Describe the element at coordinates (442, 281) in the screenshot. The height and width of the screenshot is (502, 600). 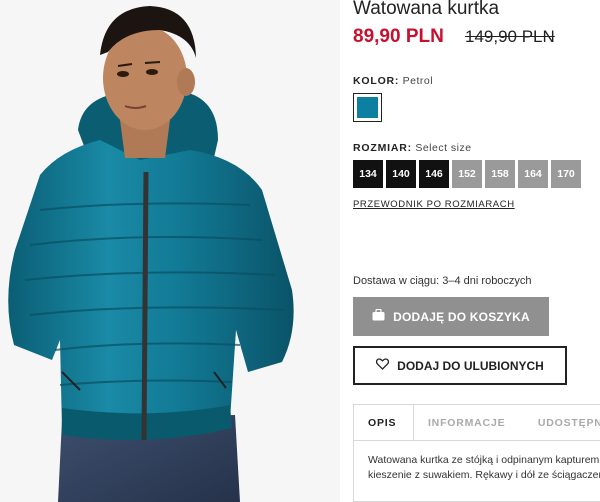
I see `delivery-info: Dostawa w ciągu: 3–4 dni roboczych` at that location.